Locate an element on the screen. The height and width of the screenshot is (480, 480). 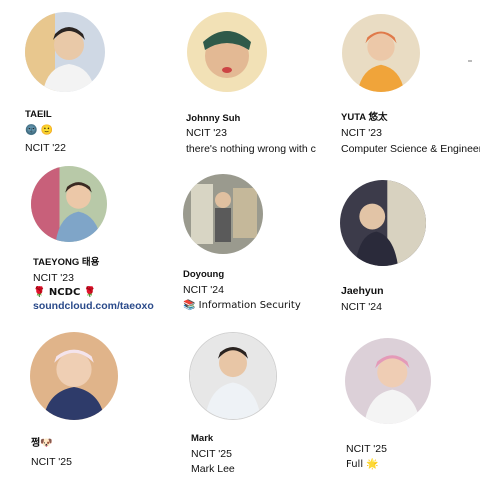
profile-badges: 🌚 🙂 is located at coordinates (39, 130).